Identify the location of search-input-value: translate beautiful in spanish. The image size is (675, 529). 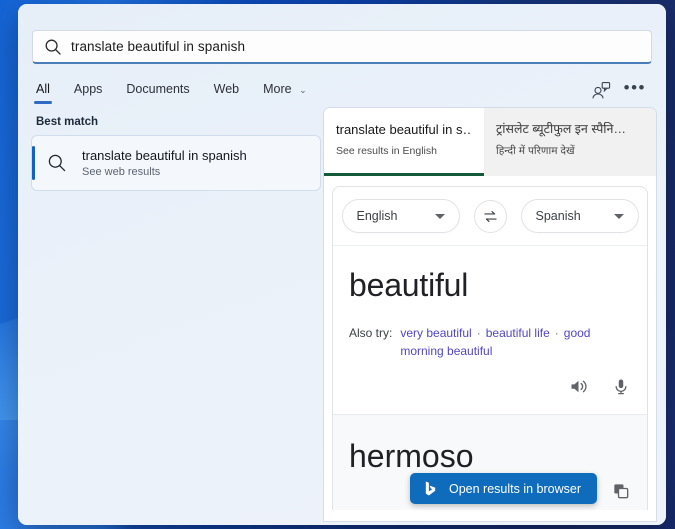
(158, 46).